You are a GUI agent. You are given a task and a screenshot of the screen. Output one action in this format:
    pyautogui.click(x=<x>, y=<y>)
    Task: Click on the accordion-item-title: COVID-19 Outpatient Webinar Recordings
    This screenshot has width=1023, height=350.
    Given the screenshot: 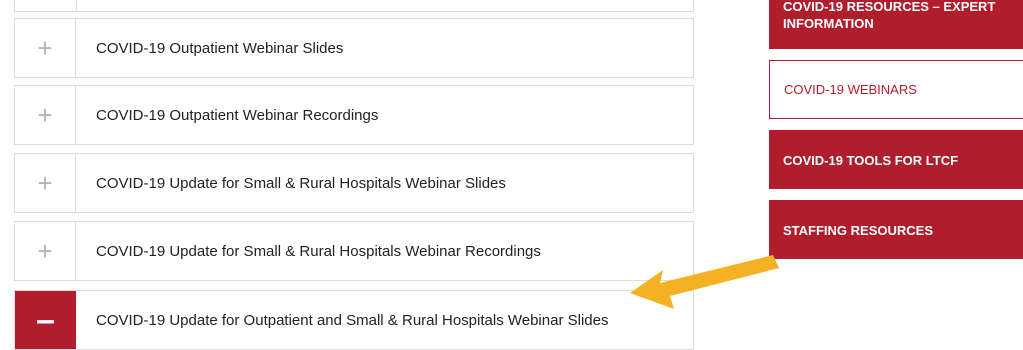 What is the action you would take?
    pyautogui.click(x=227, y=115)
    